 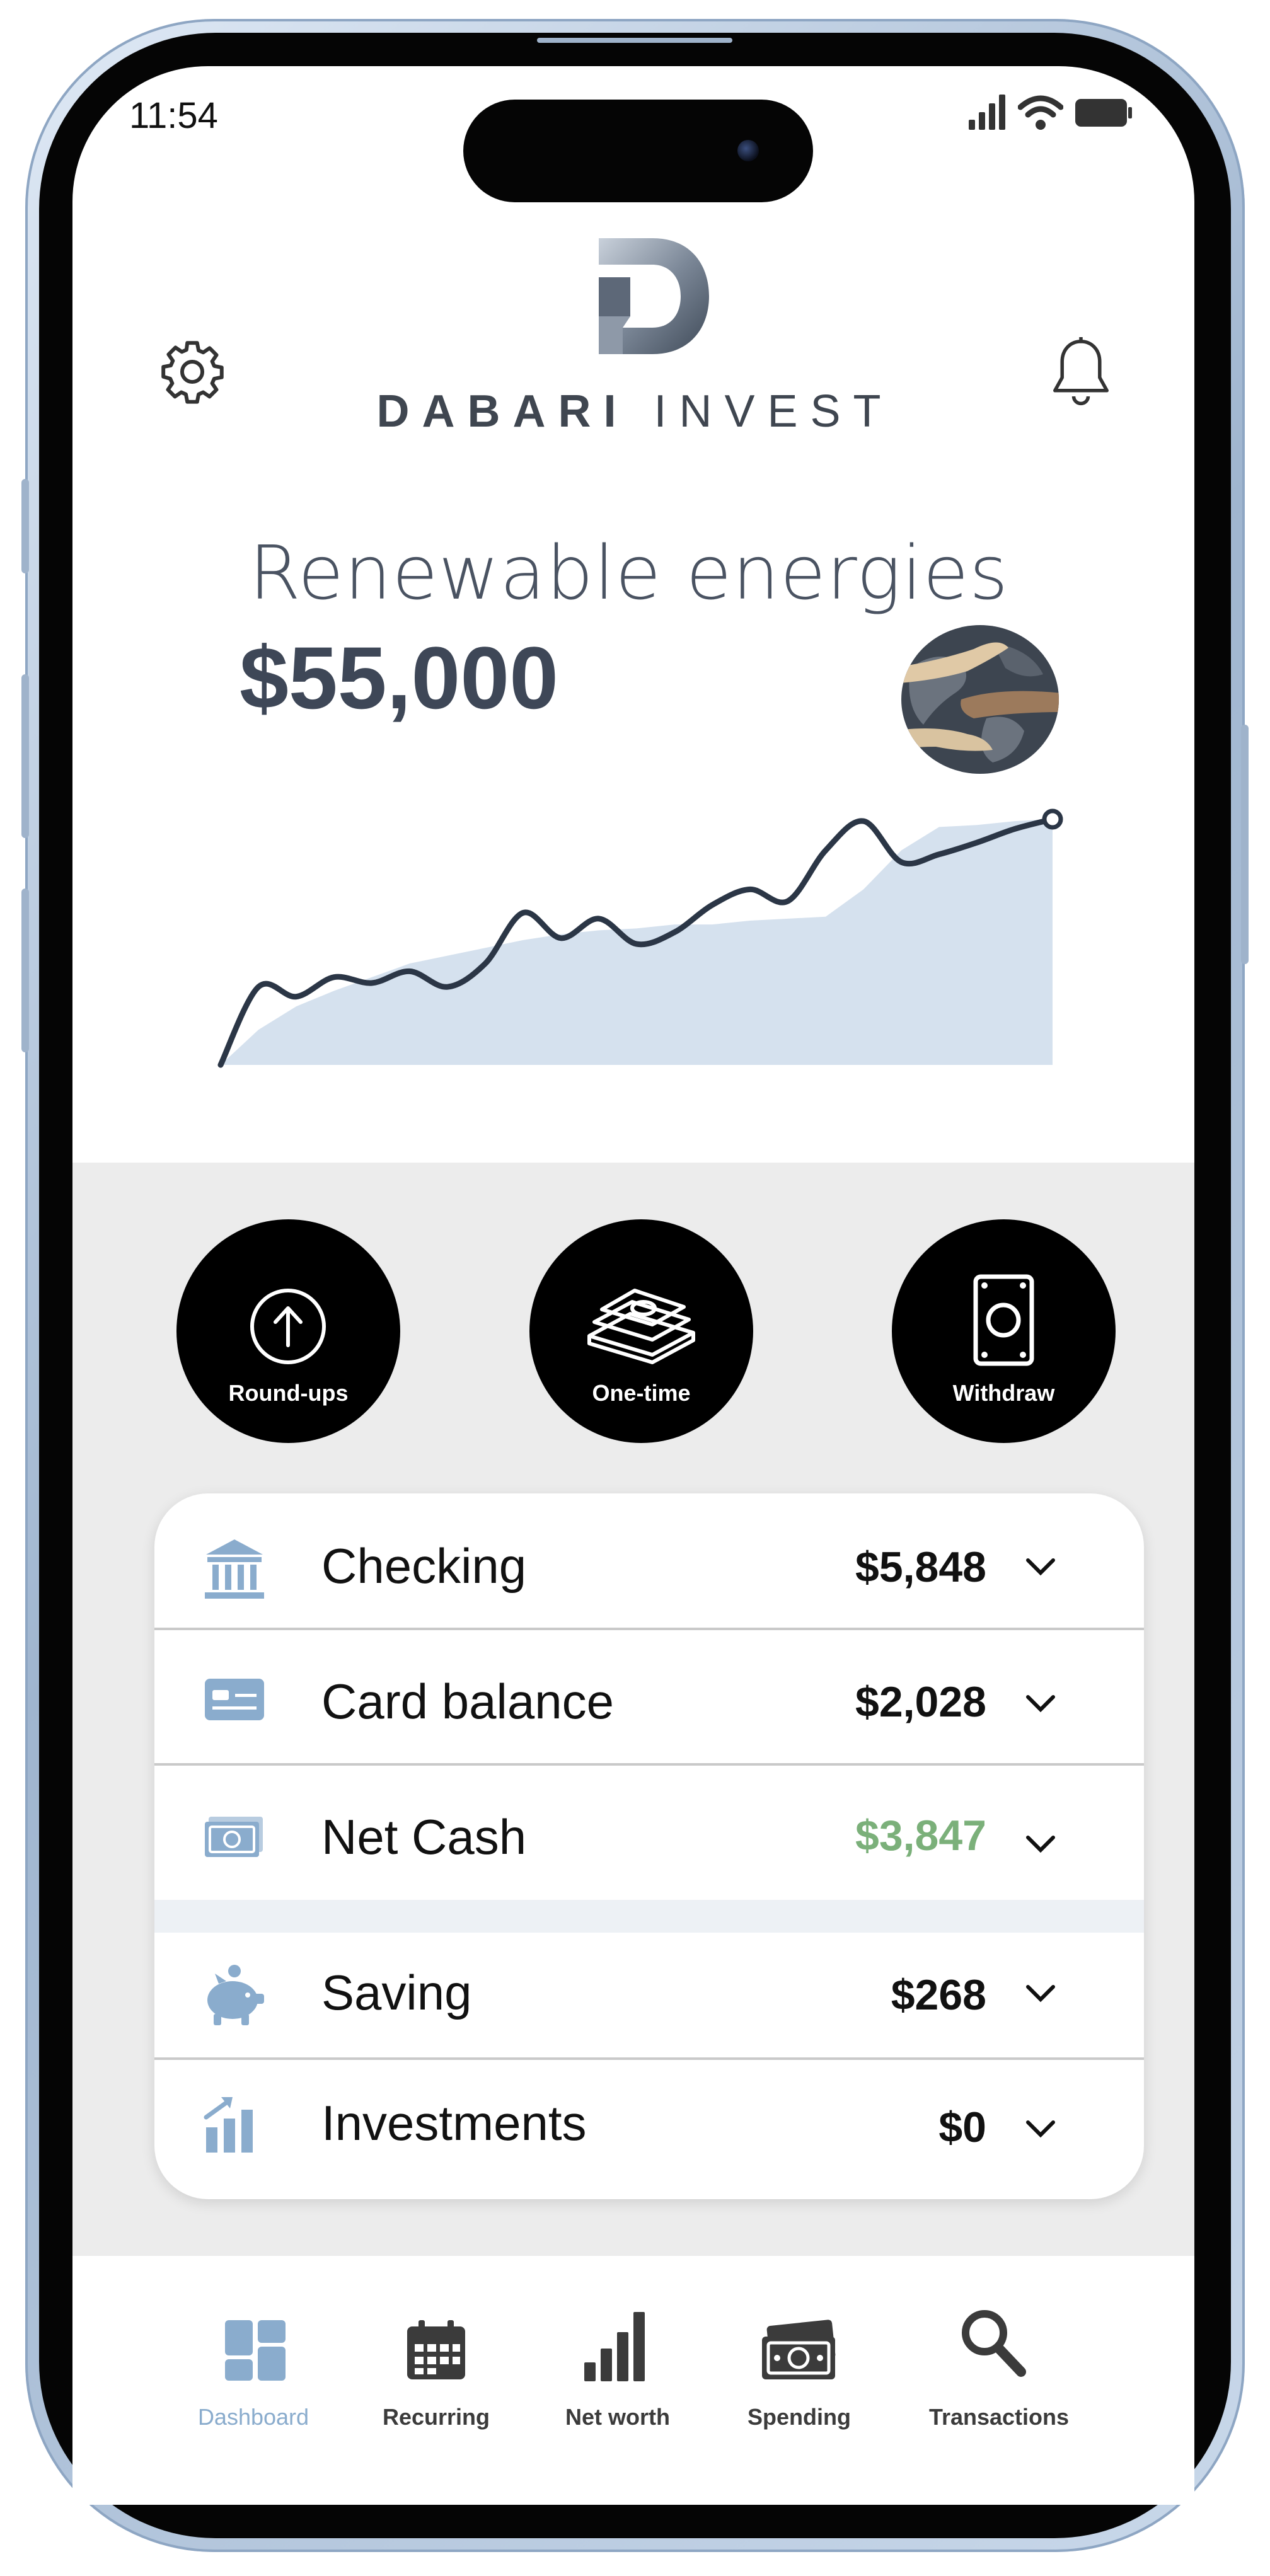 What do you see at coordinates (980, 699) in the screenshot?
I see `globe-with-hands-icon` at bounding box center [980, 699].